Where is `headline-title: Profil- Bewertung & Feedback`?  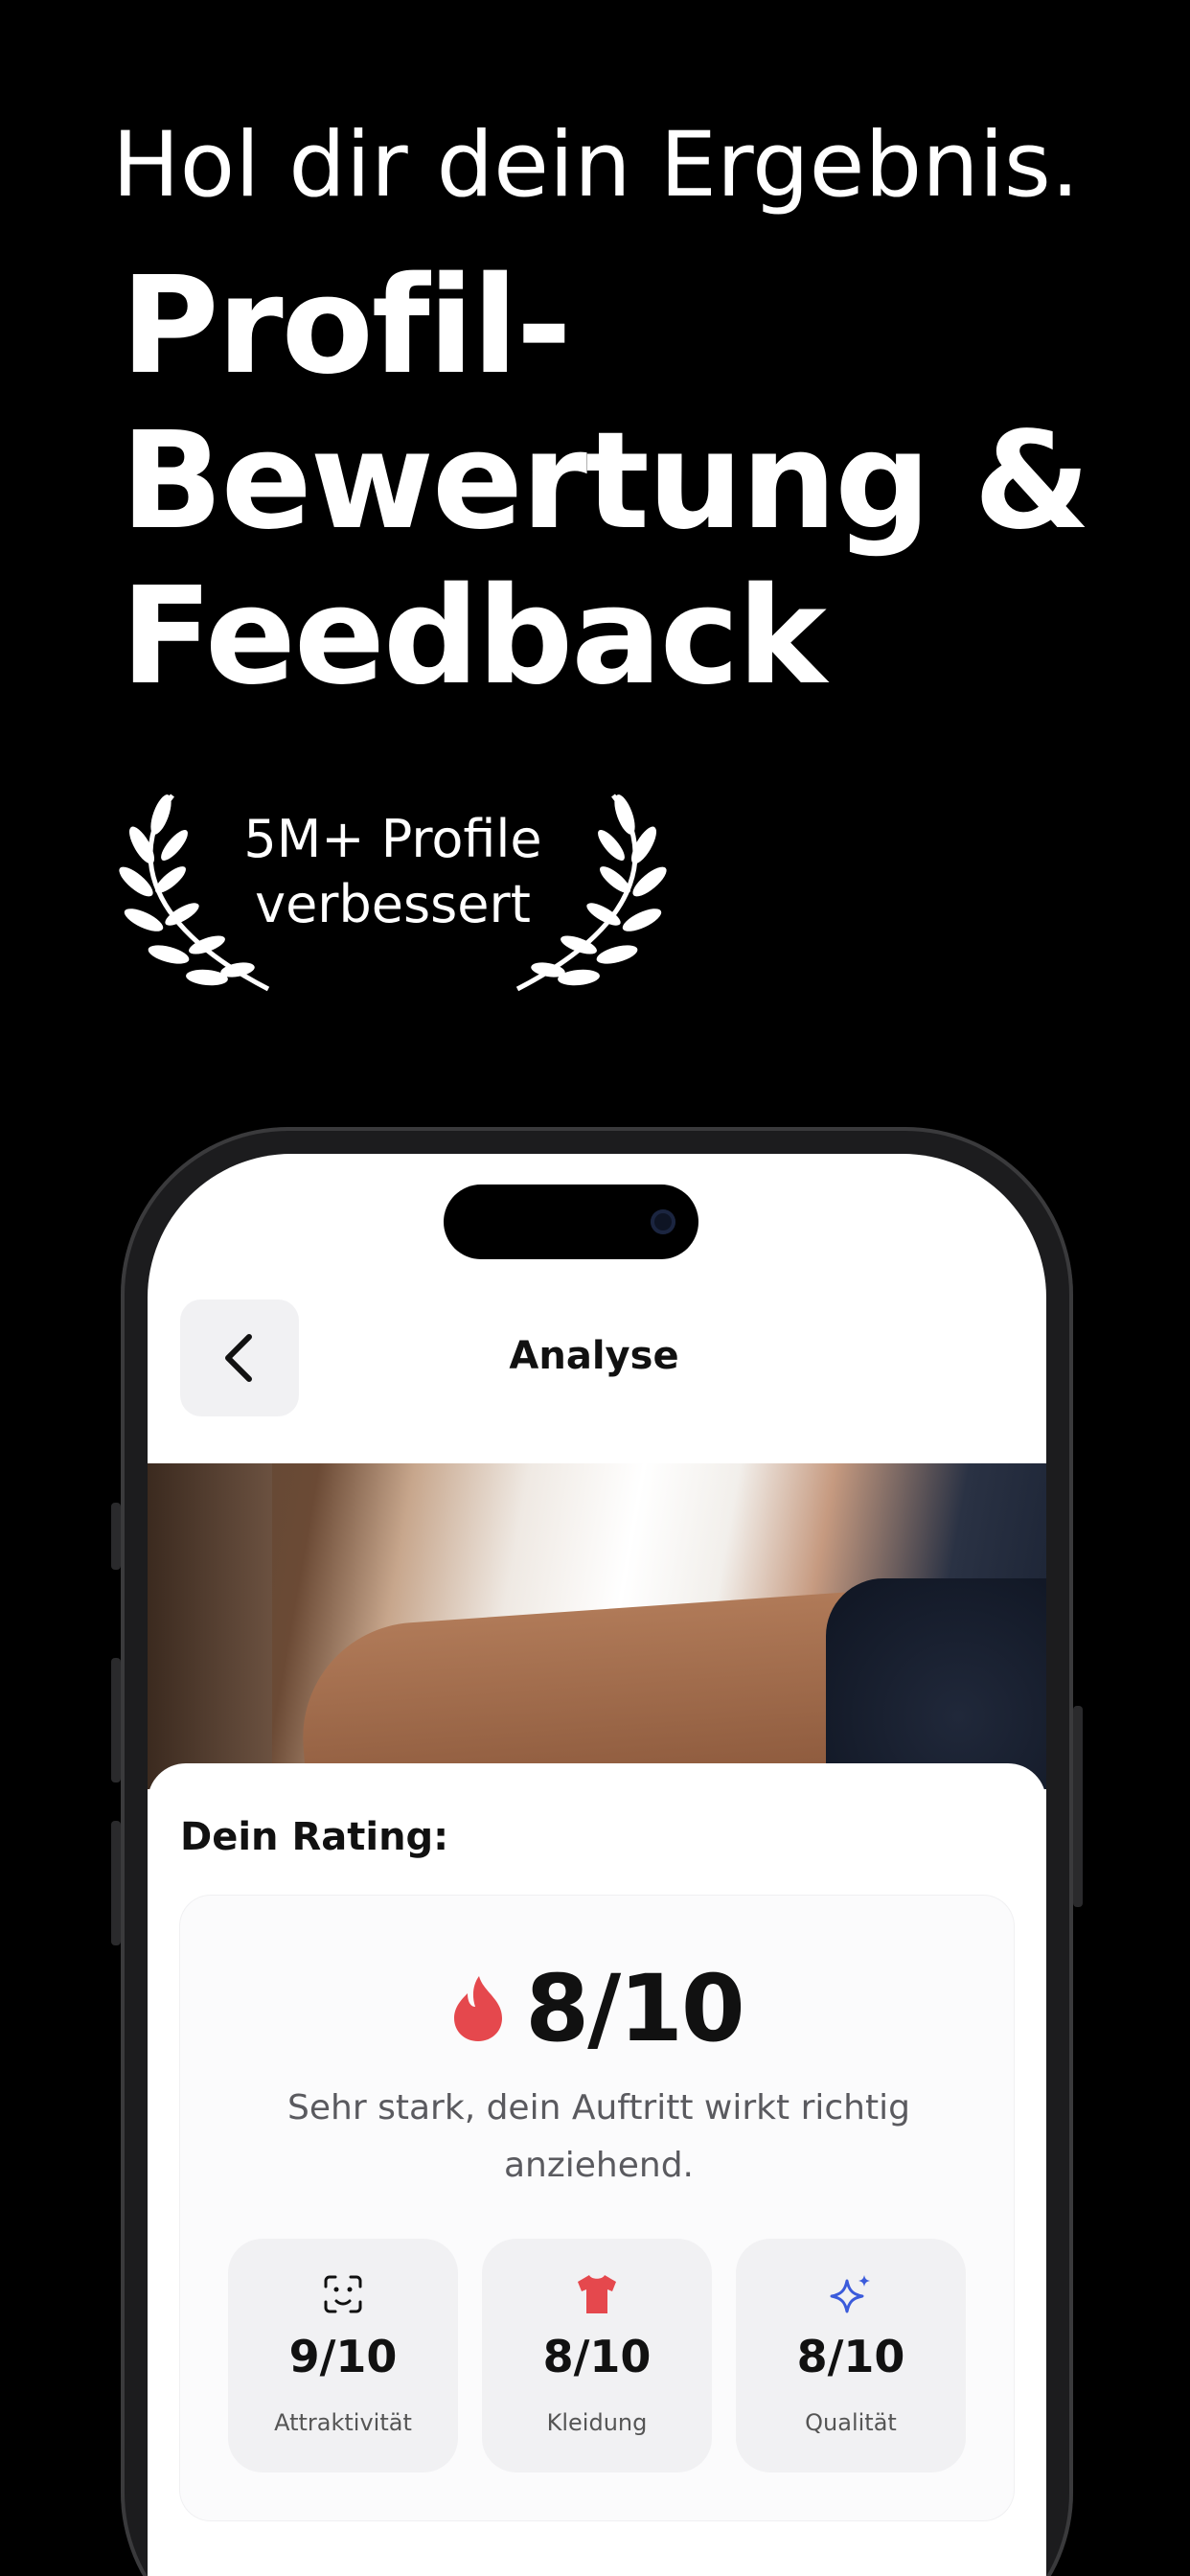
headline-title: Profil- Bewertung & Feedback is located at coordinates (606, 481).